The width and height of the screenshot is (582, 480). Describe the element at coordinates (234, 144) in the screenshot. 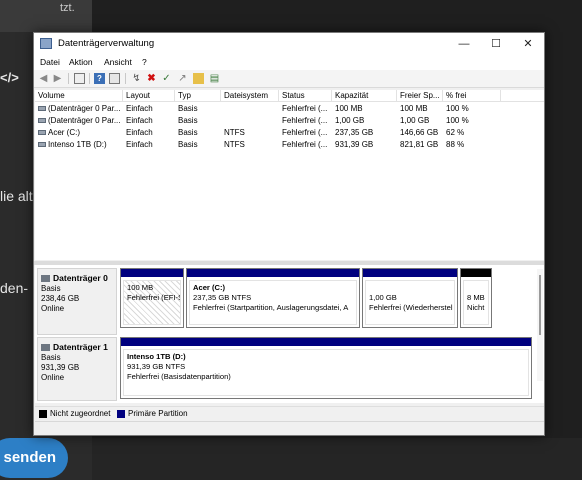

I see `dateisystem-cell: NTFS` at that location.